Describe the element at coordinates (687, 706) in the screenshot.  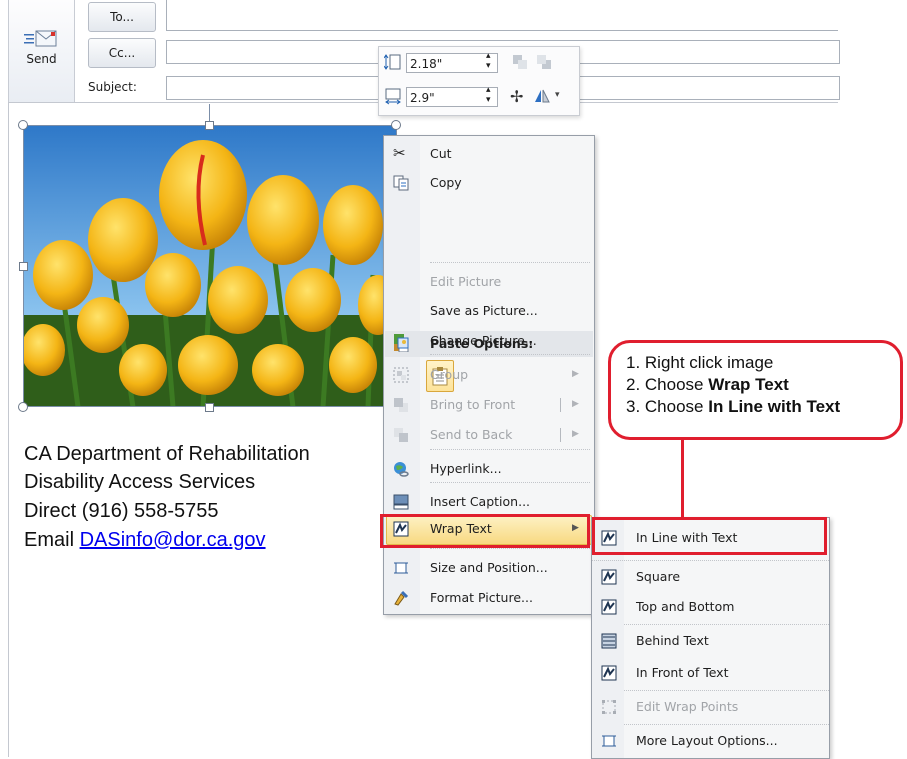
I see `submenu-label-edit-wrap-points: Edit Wrap Points` at that location.